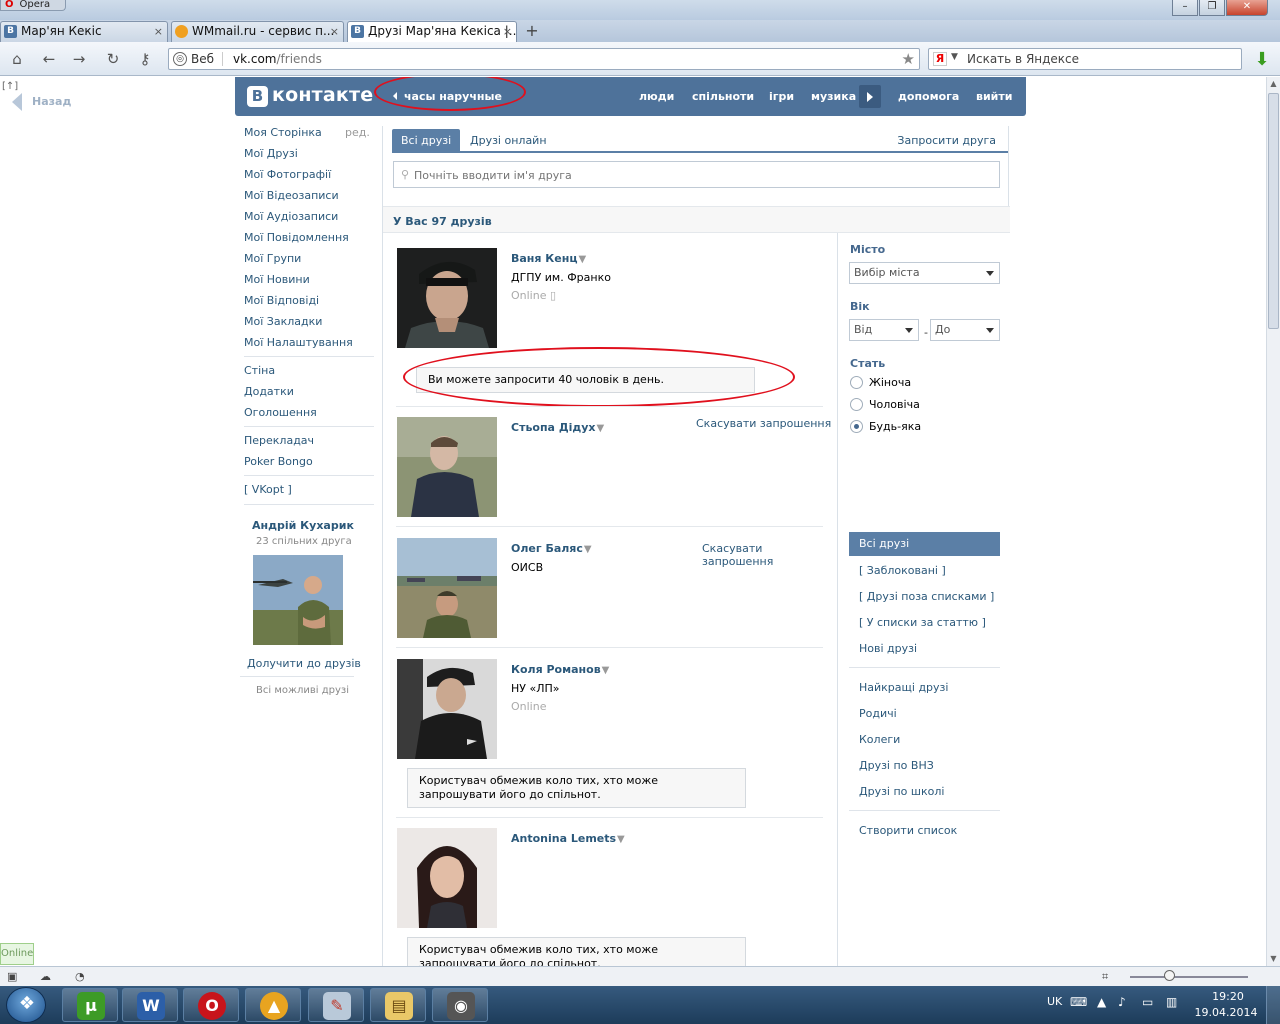 The width and height of the screenshot is (1280, 1024). Describe the element at coordinates (994, 96) in the screenshot. I see `nav-logout: вийти` at that location.